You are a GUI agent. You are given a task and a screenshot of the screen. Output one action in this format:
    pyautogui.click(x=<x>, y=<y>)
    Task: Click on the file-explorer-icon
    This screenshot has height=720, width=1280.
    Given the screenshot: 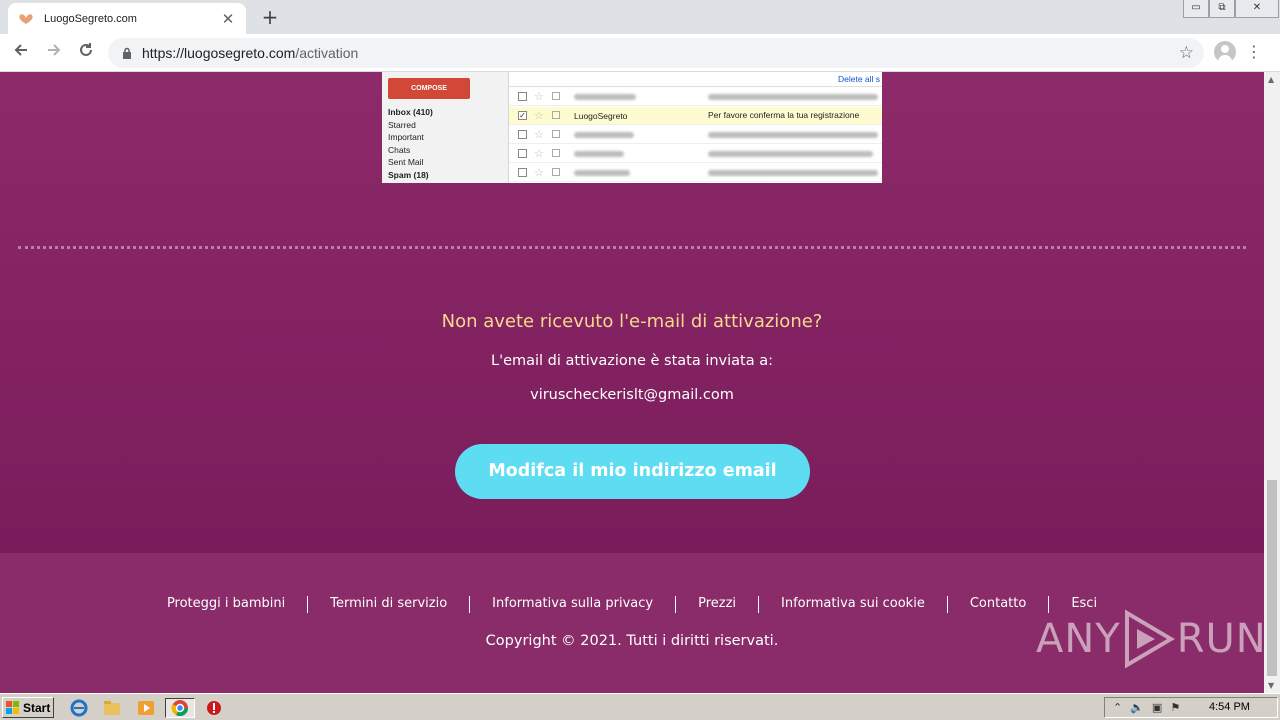 What is the action you would take?
    pyautogui.click(x=112, y=708)
    